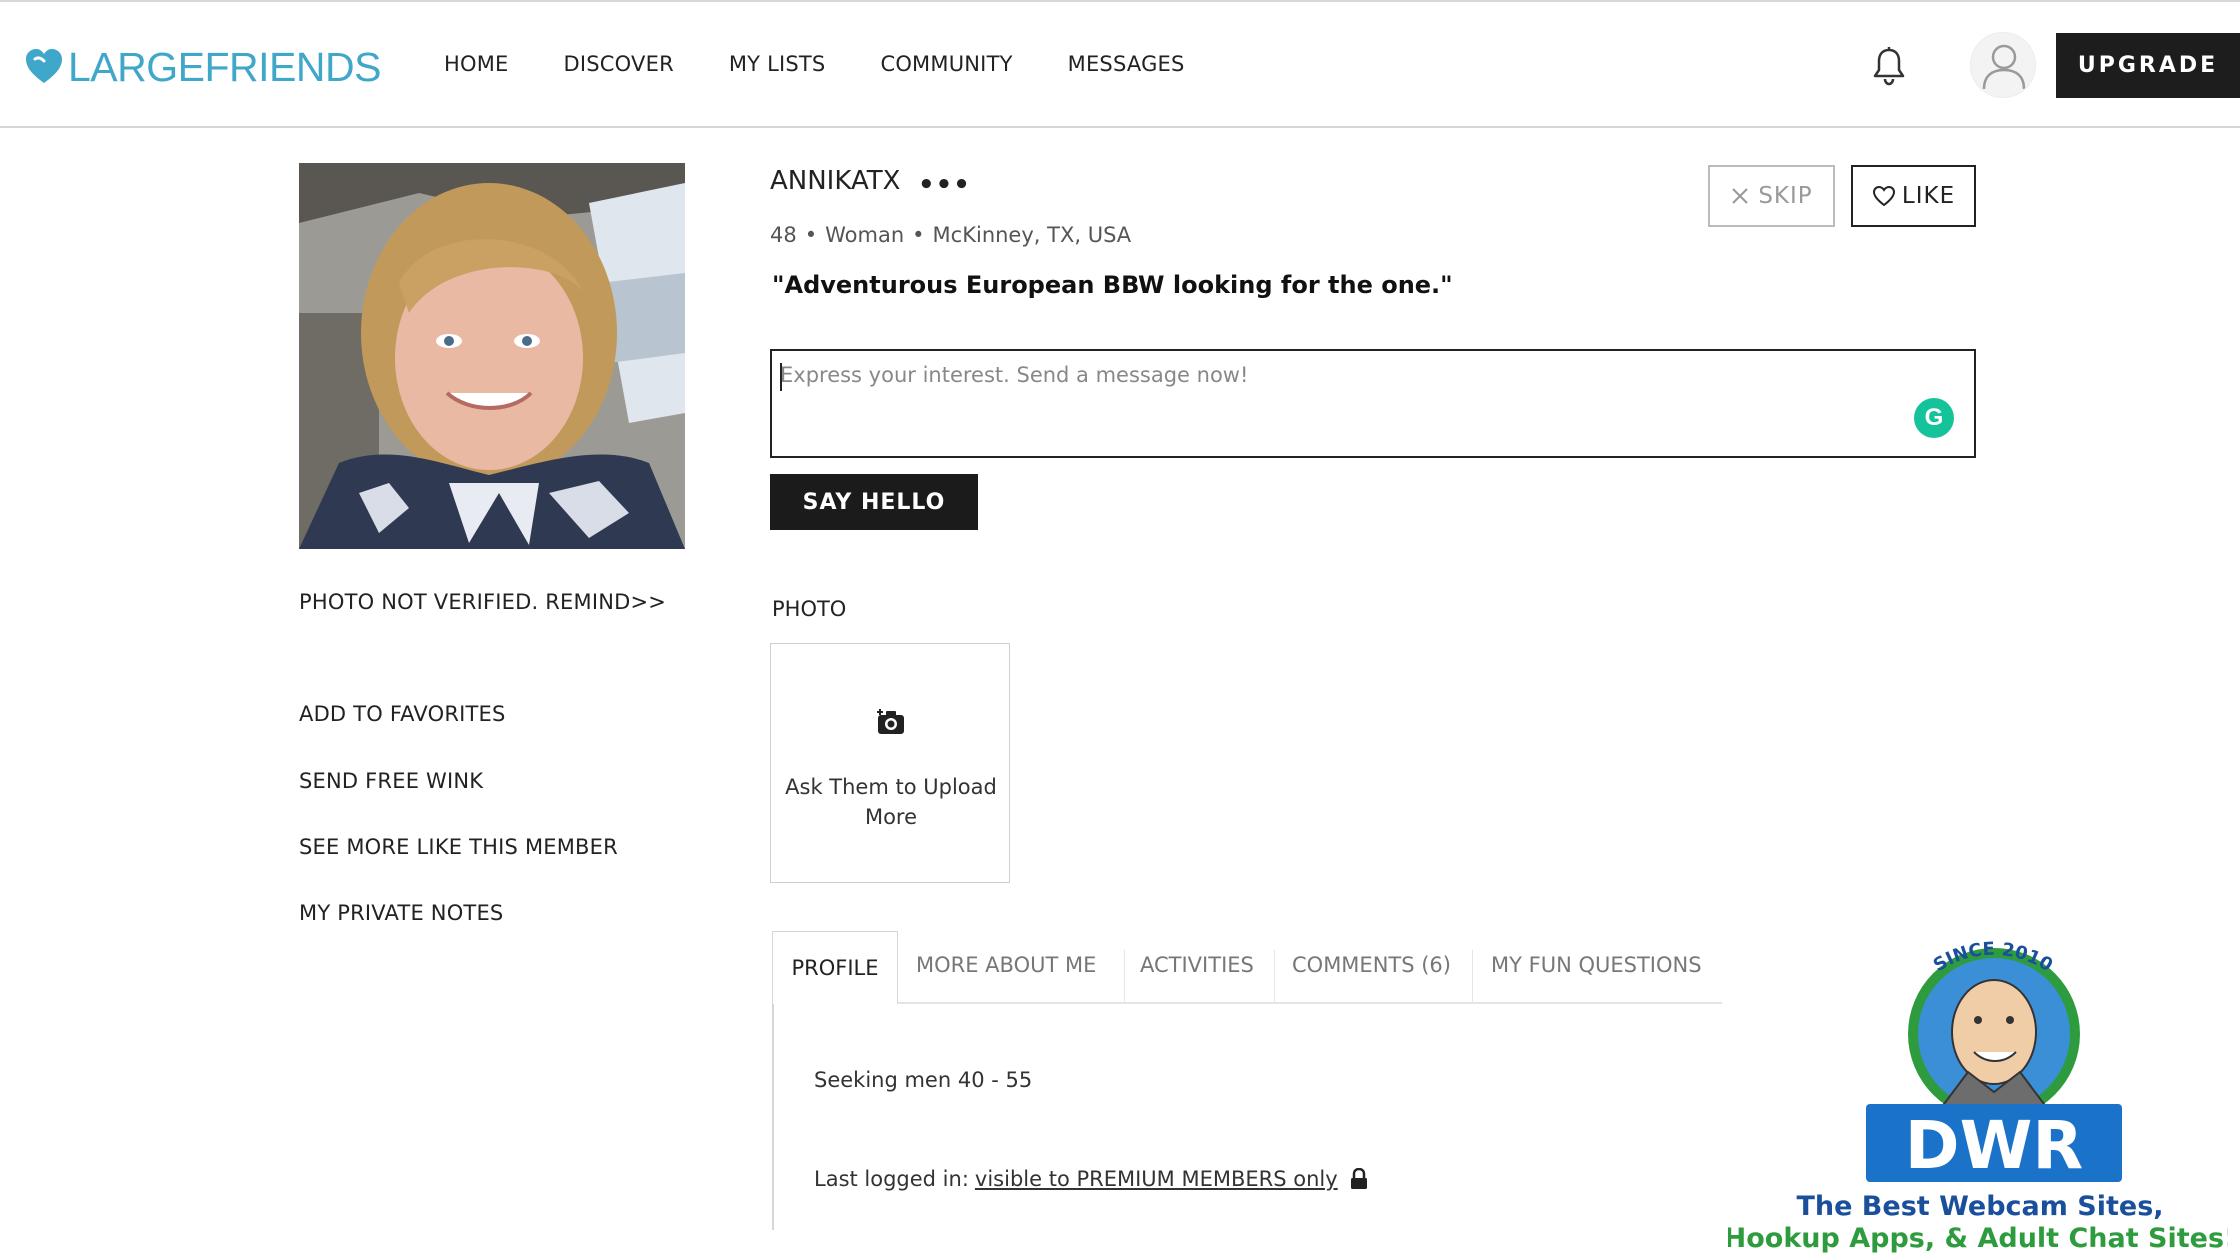 This screenshot has height=1260, width=2240. Describe the element at coordinates (1978, 1238) in the screenshot. I see `dwr-tagline-2: Hookup Apps, & Adult Chat Sites!` at that location.